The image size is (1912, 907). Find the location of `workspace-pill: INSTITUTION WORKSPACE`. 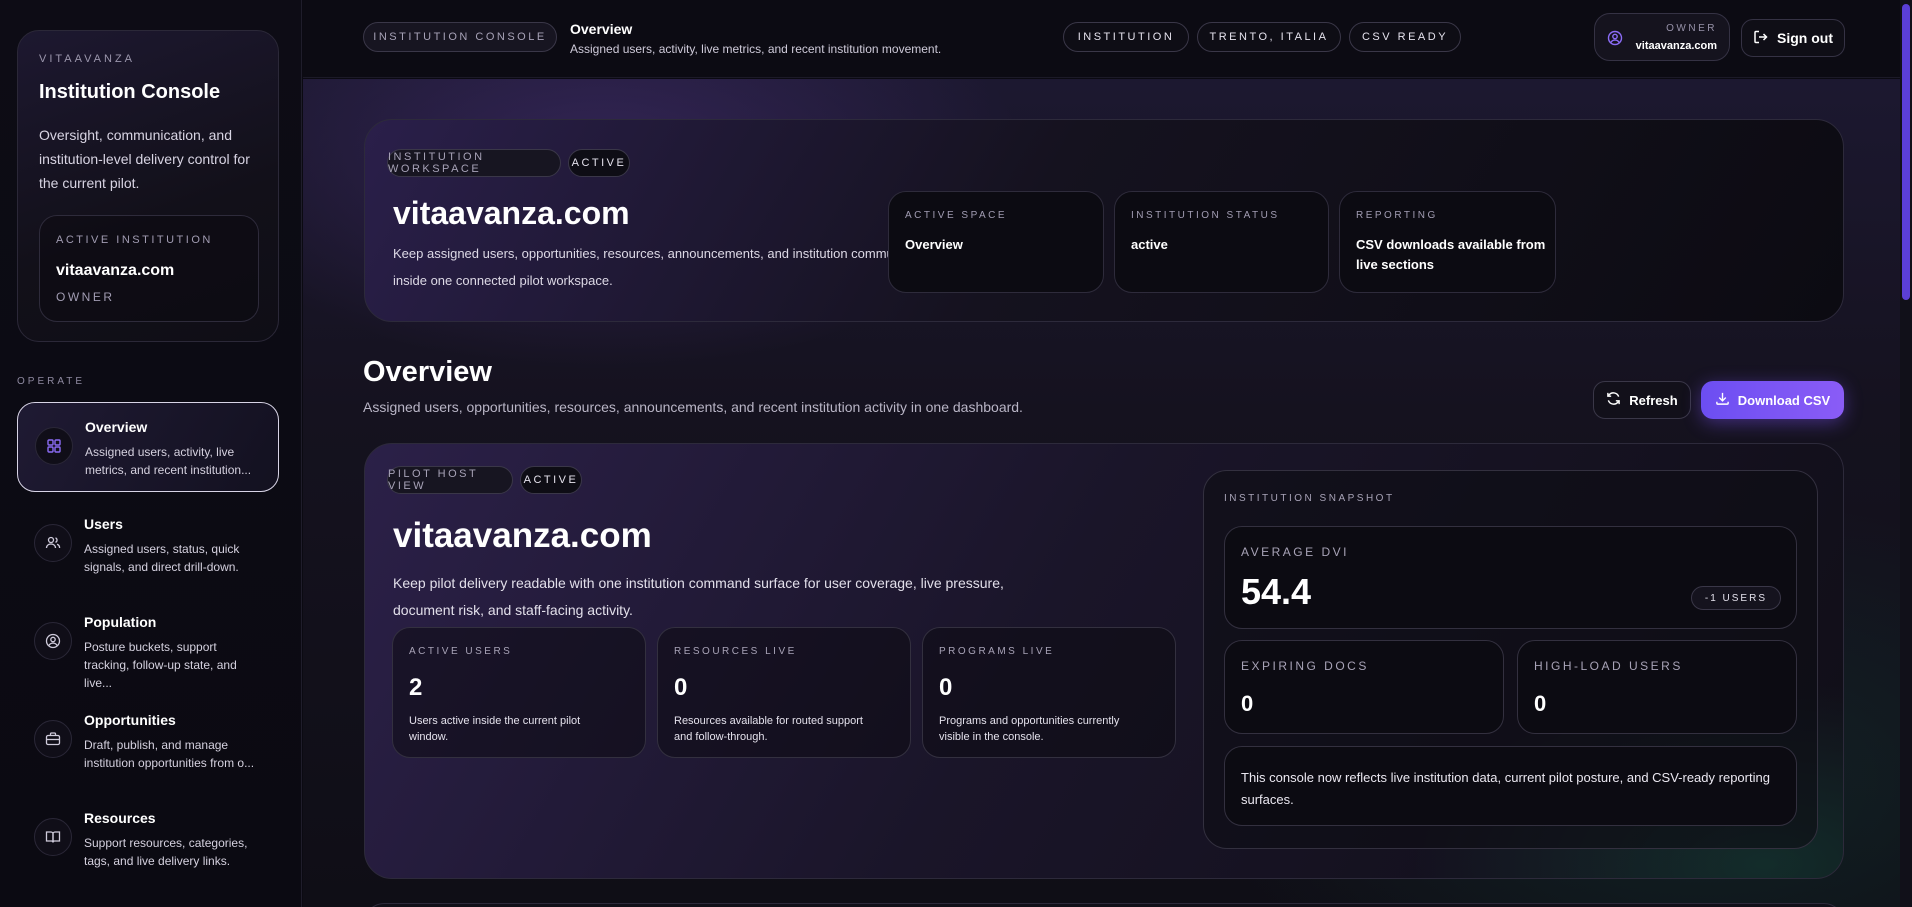

workspace-pill: INSTITUTION WORKSPACE is located at coordinates (474, 163).